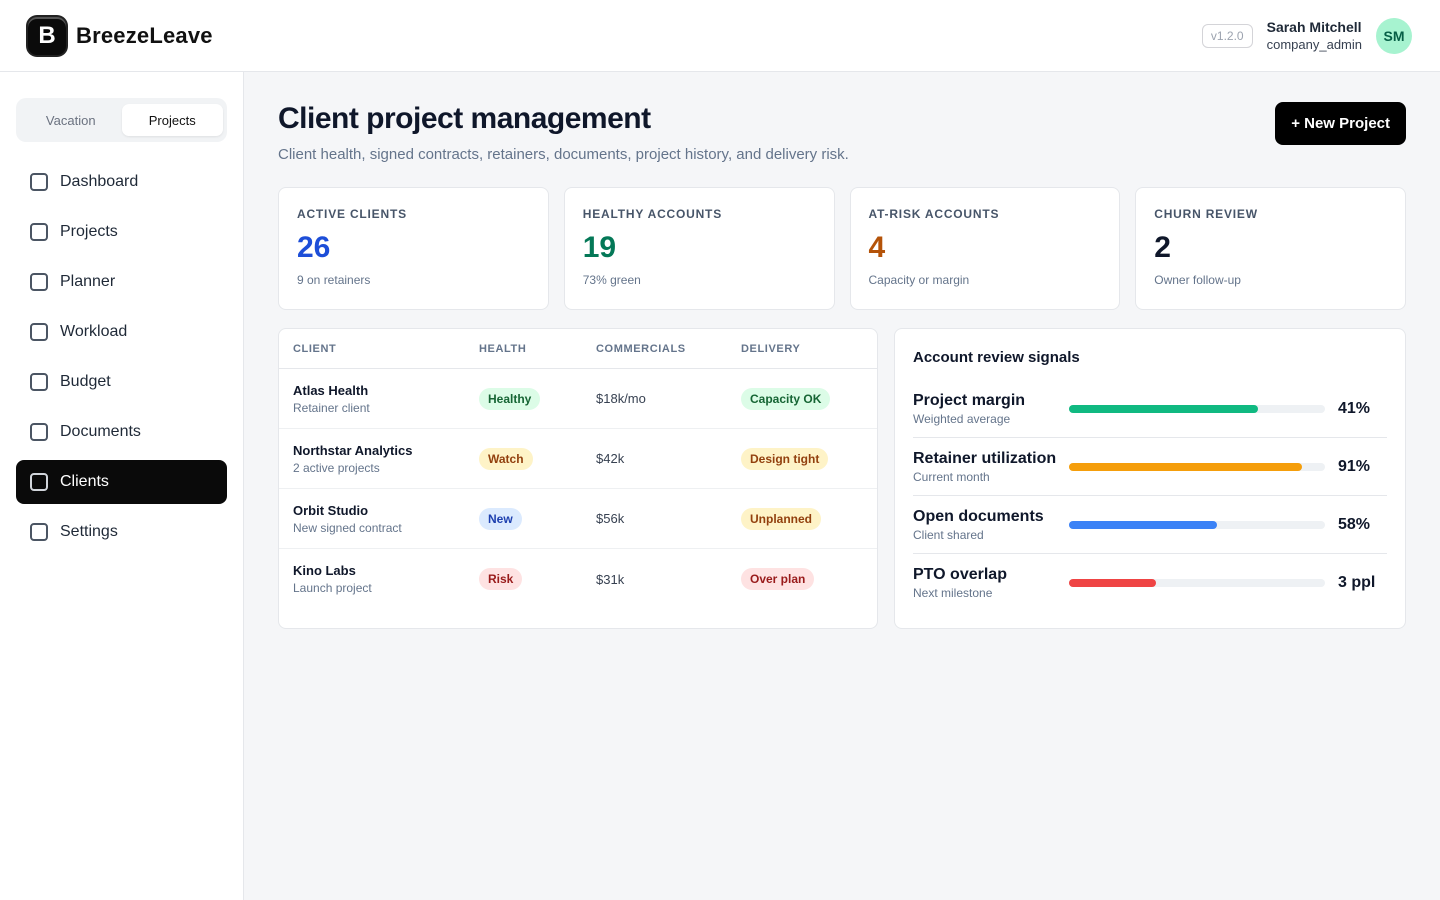 The height and width of the screenshot is (900, 1440). I want to click on user-info: Sarah Mitchell company_admin, so click(1314, 35).